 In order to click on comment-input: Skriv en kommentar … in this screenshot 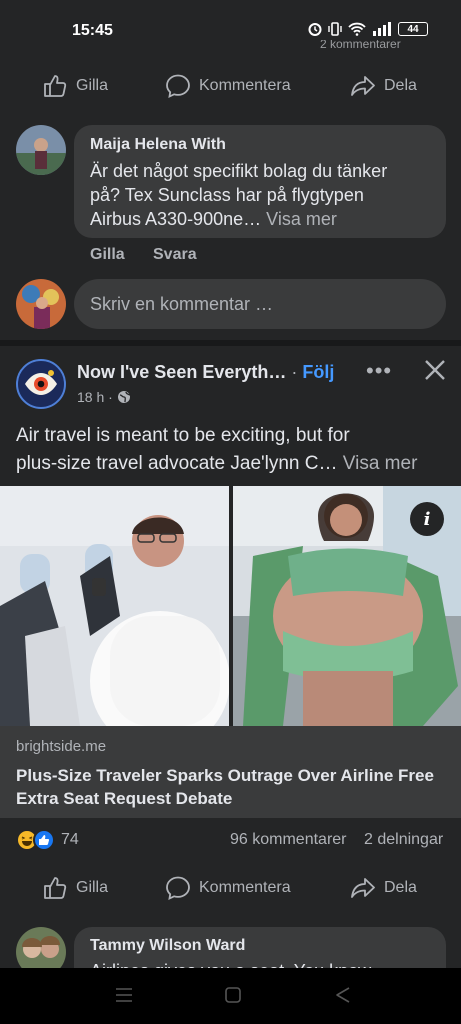, I will do `click(260, 304)`.